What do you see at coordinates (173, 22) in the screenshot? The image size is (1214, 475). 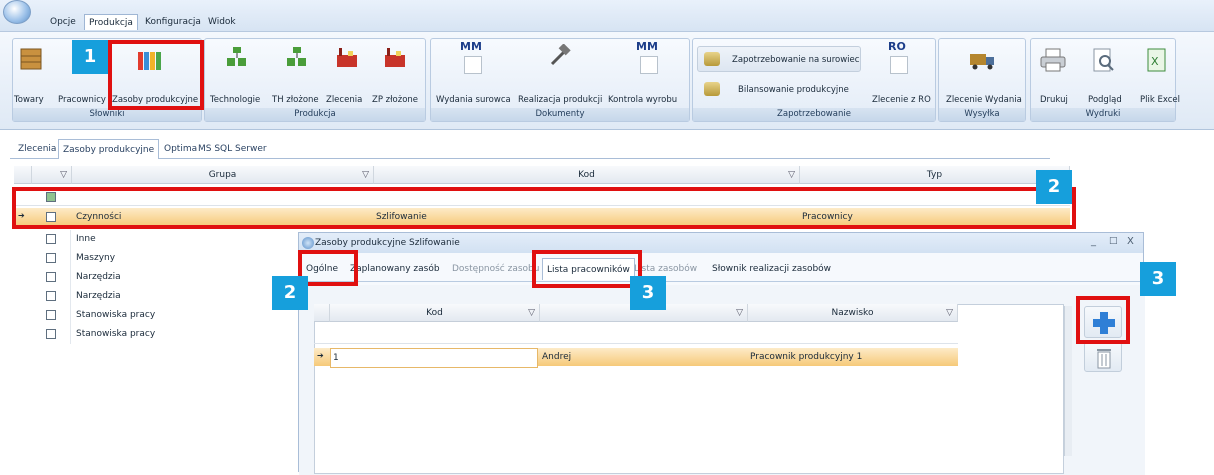 I see `menu-konfiguracja: Konfiguracja` at bounding box center [173, 22].